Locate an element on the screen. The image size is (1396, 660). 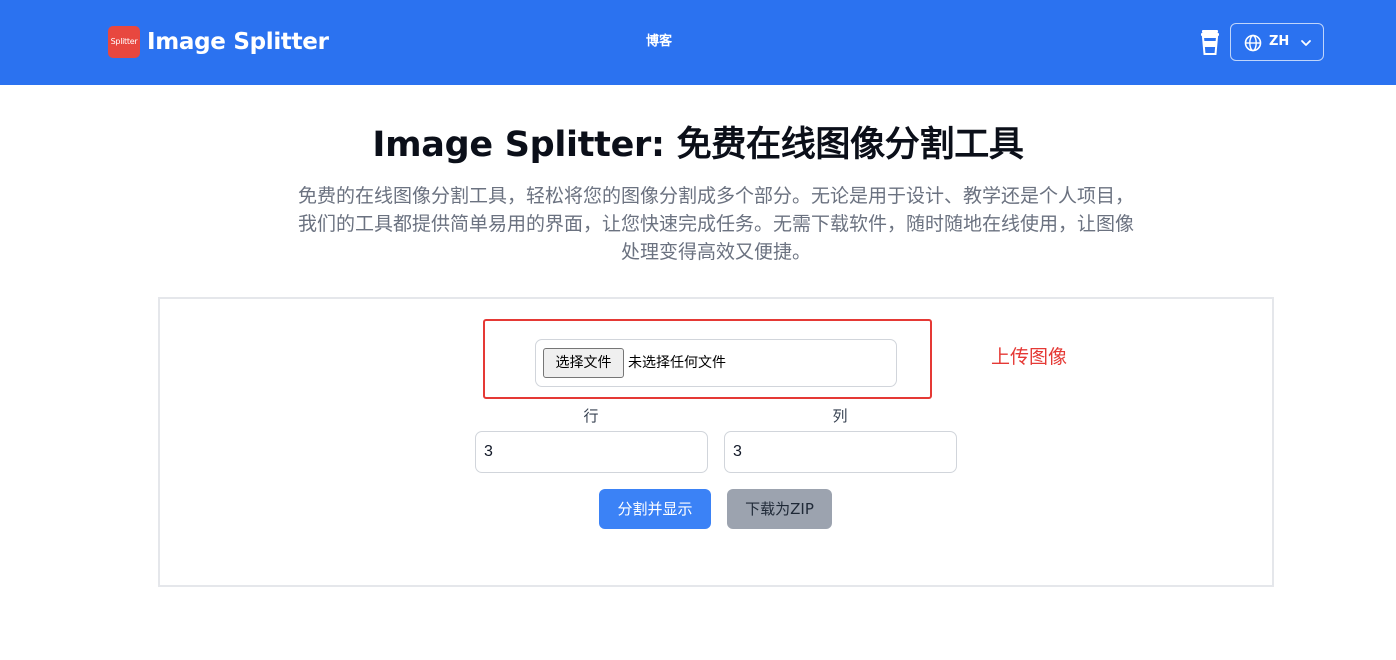
split-and-show-button: 分割并显示 is located at coordinates (655, 509).